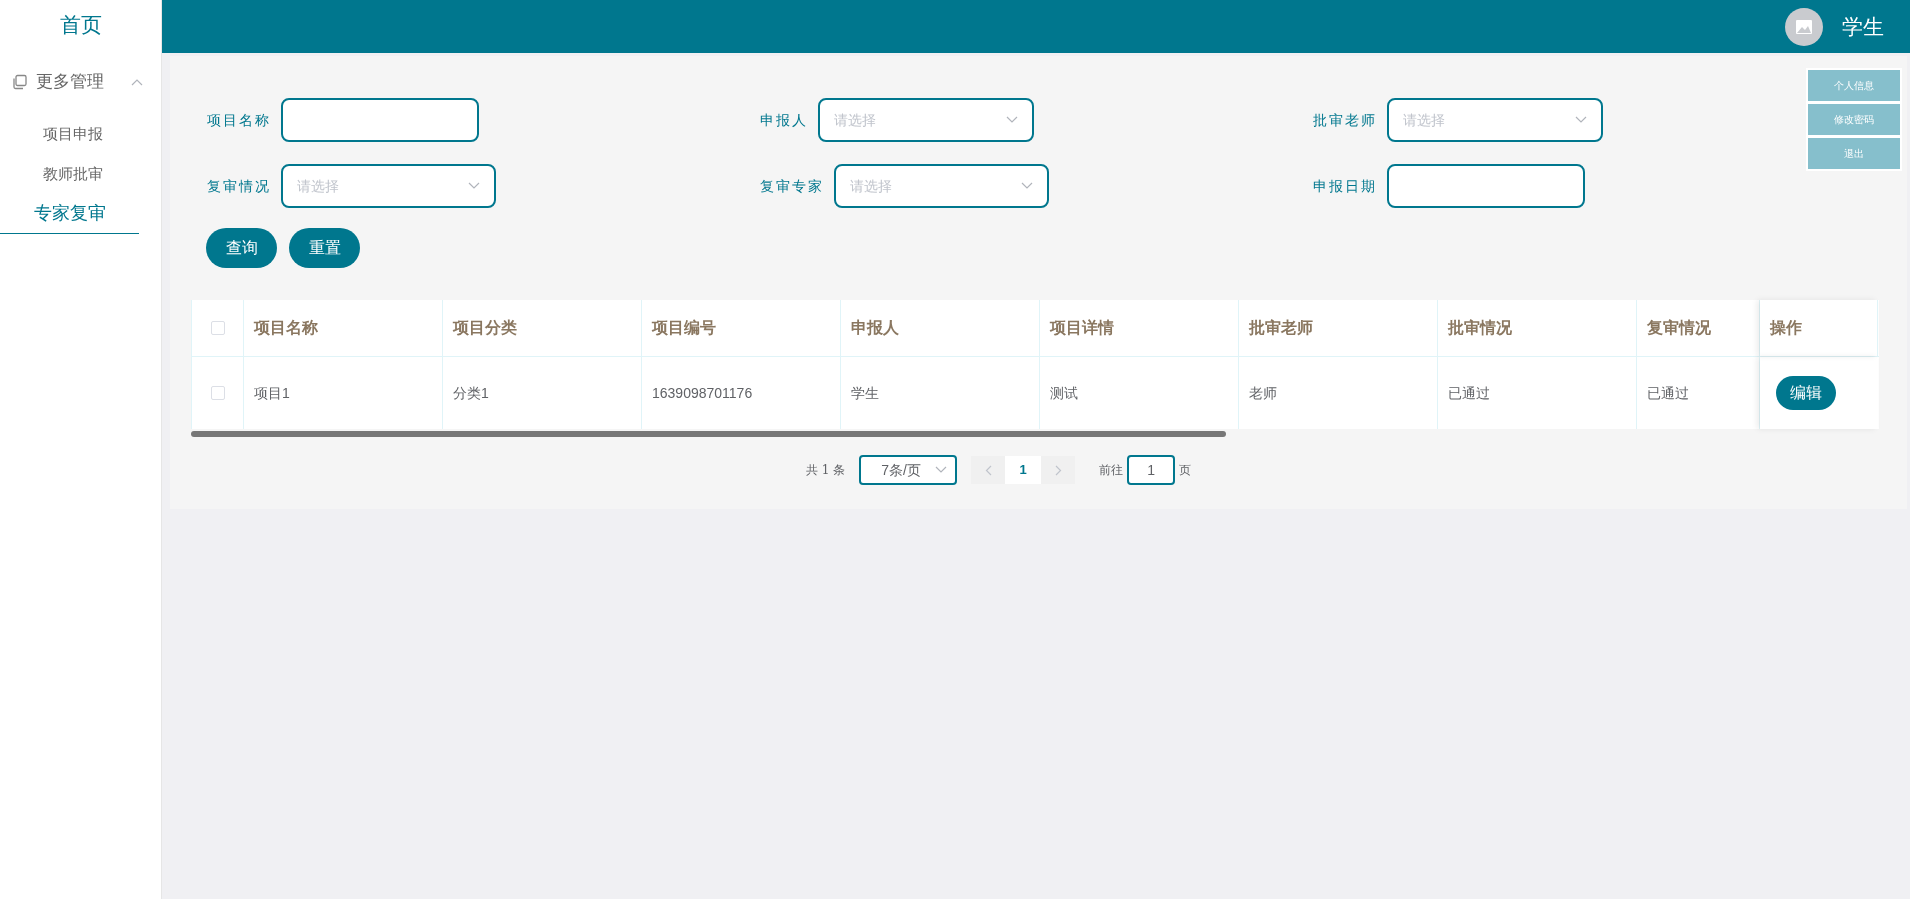  What do you see at coordinates (1806, 393) in the screenshot?
I see `edit-button: 编辑` at bounding box center [1806, 393].